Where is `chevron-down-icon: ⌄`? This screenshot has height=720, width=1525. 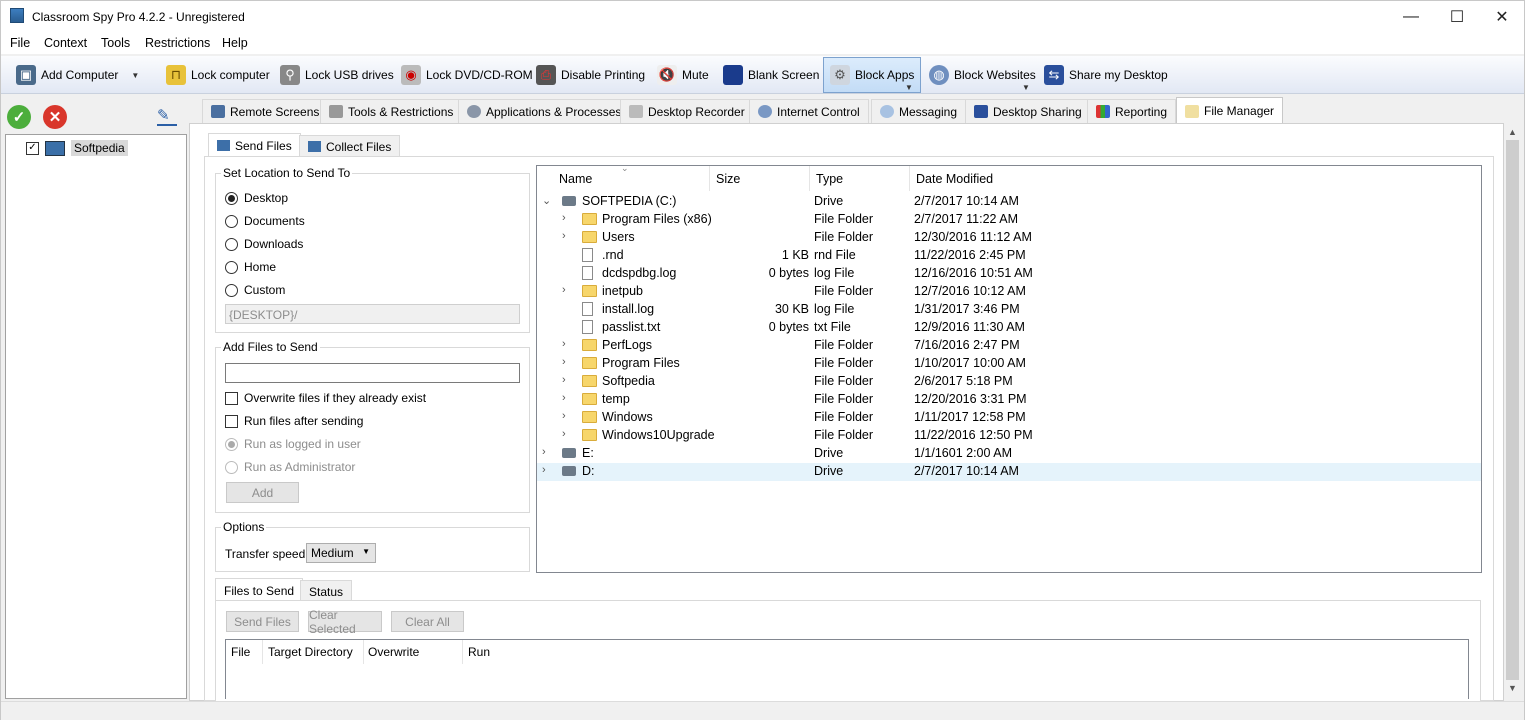
chevron-down-icon: ⌄ is located at coordinates (546, 200).